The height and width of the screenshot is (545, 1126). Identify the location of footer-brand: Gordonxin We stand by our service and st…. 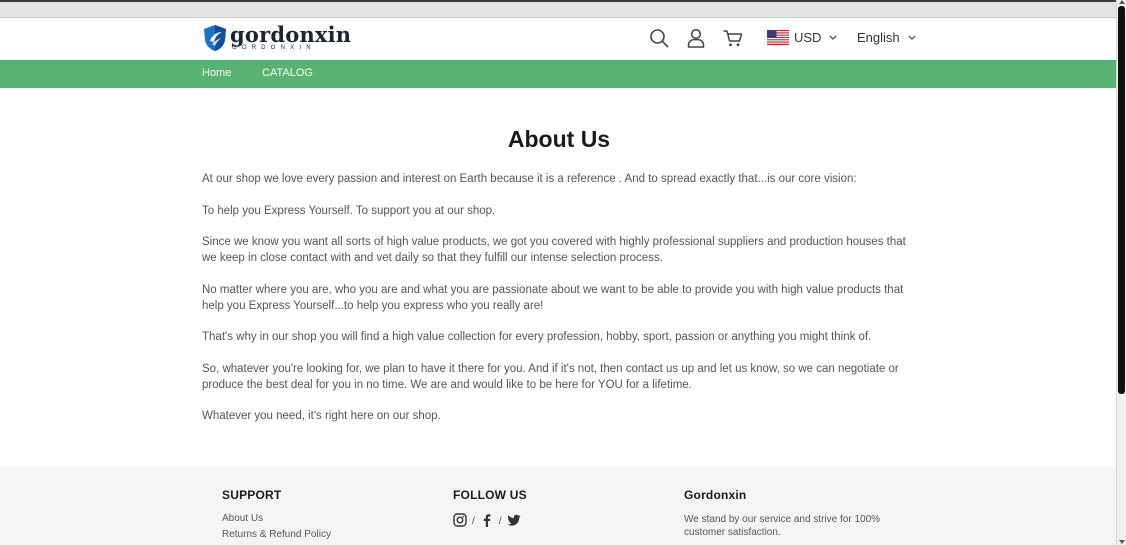
(794, 513).